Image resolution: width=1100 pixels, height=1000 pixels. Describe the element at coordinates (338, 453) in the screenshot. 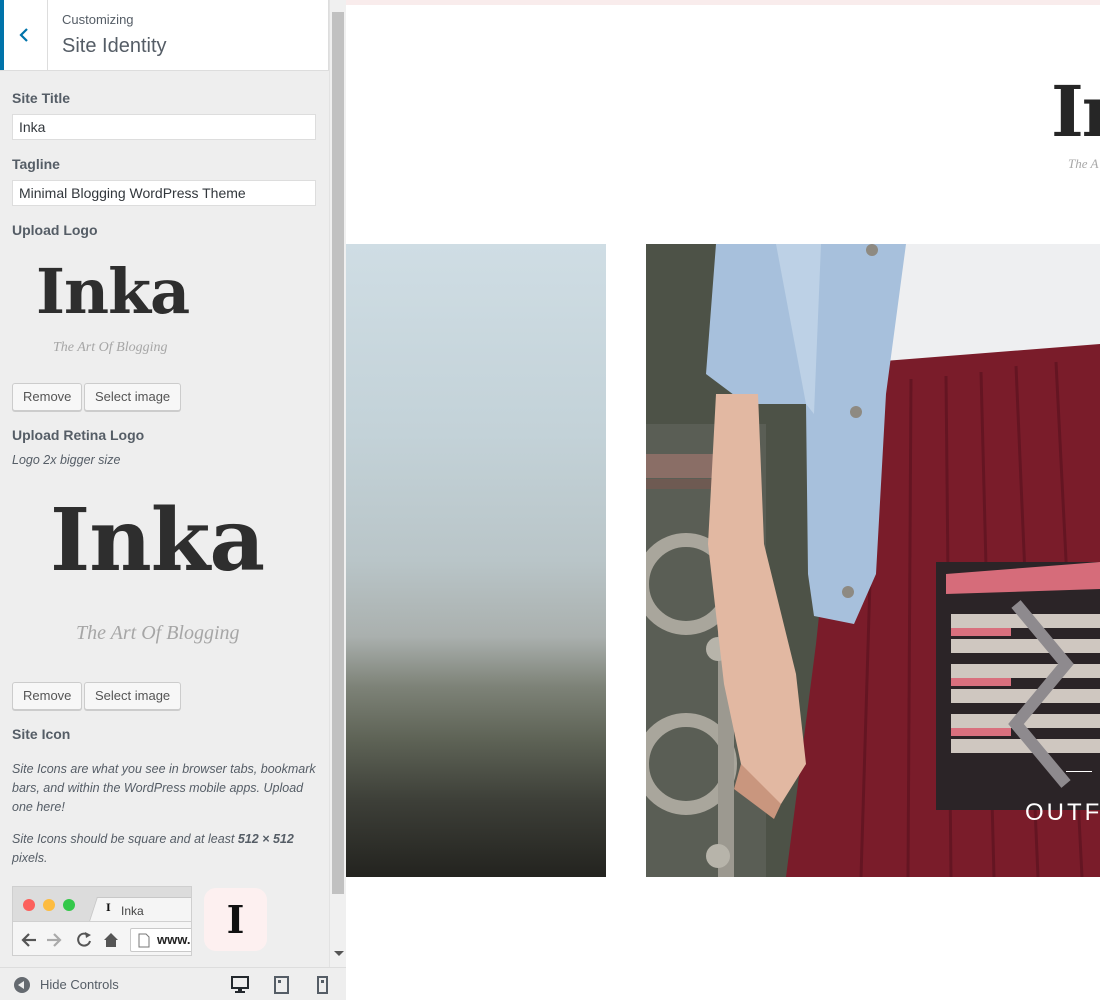

I see `scrollbar-thumb` at that location.